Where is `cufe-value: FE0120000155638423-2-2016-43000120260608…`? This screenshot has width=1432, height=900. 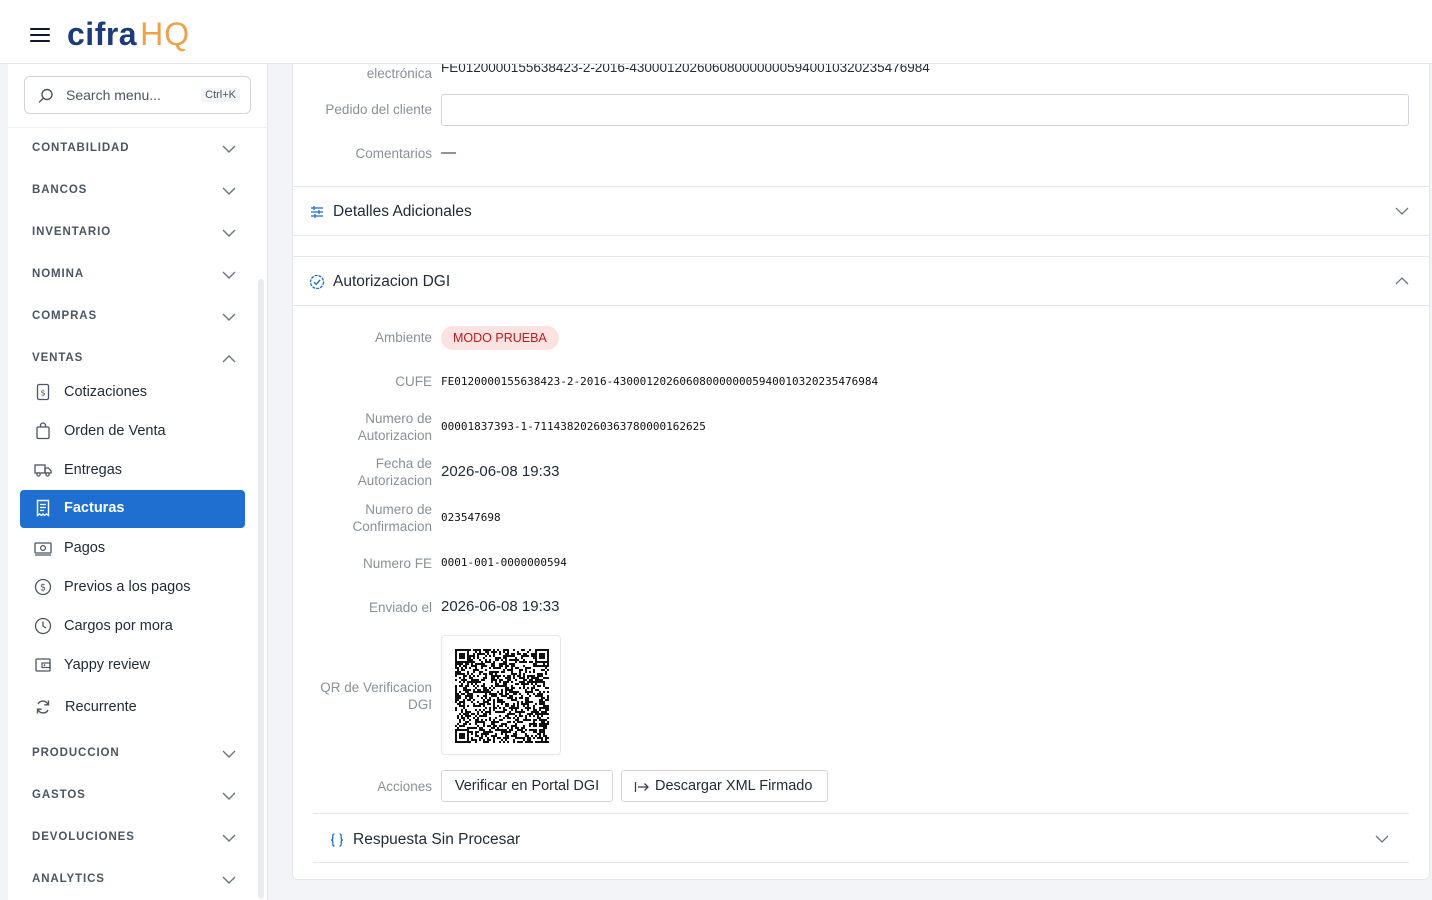 cufe-value: FE0120000155638423-2-2016-43000120260608… is located at coordinates (660, 381).